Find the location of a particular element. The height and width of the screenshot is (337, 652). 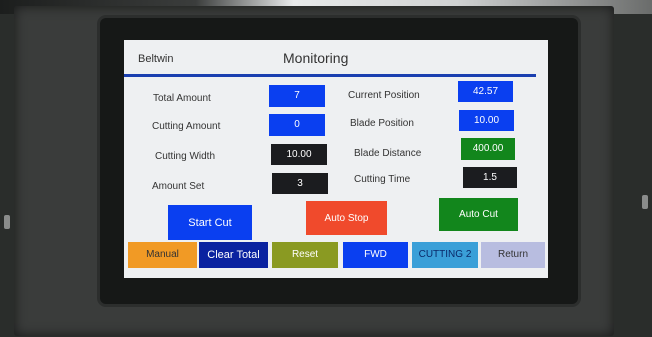

amount-set-label: Amount Set is located at coordinates (178, 186).